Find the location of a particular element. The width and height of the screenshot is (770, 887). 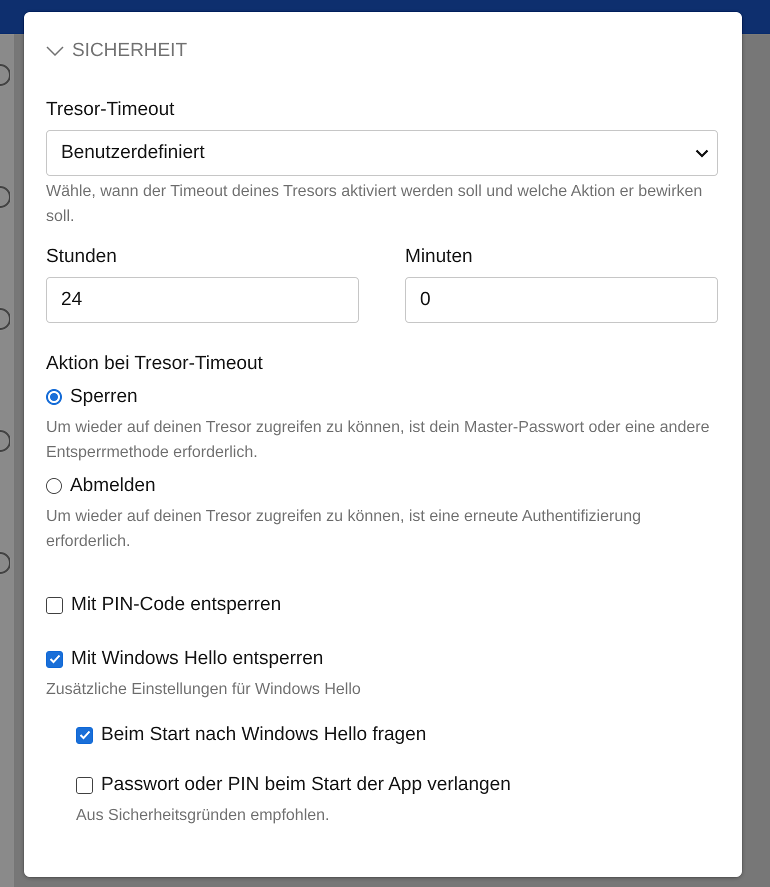

hint-text: Zusätzliche Einstellungen für Windows Hello is located at coordinates (204, 690).